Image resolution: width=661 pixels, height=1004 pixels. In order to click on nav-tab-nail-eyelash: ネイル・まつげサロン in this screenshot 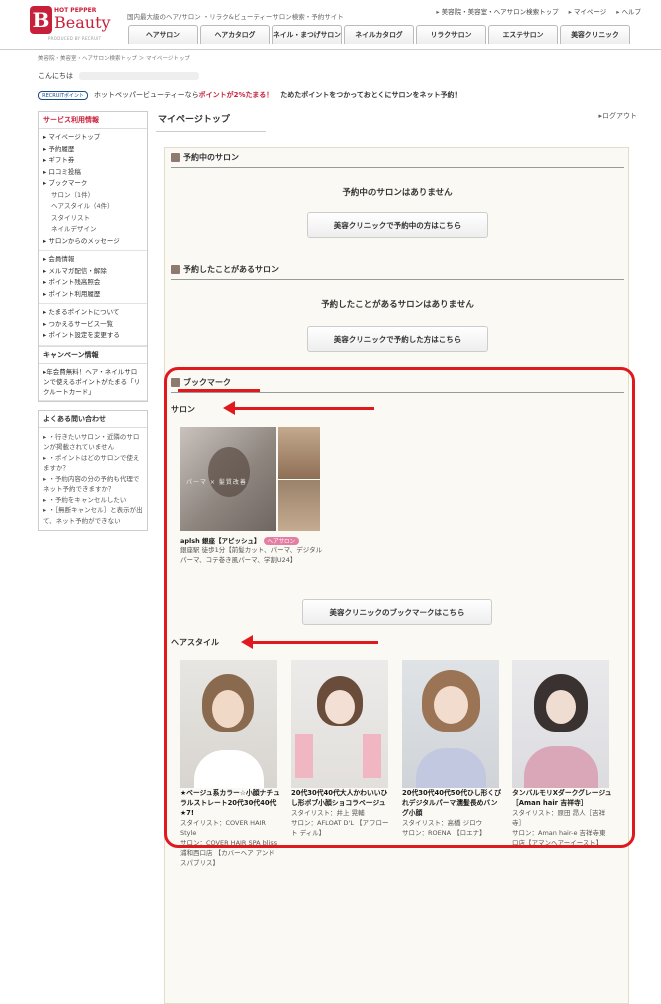, I will do `click(307, 34)`.